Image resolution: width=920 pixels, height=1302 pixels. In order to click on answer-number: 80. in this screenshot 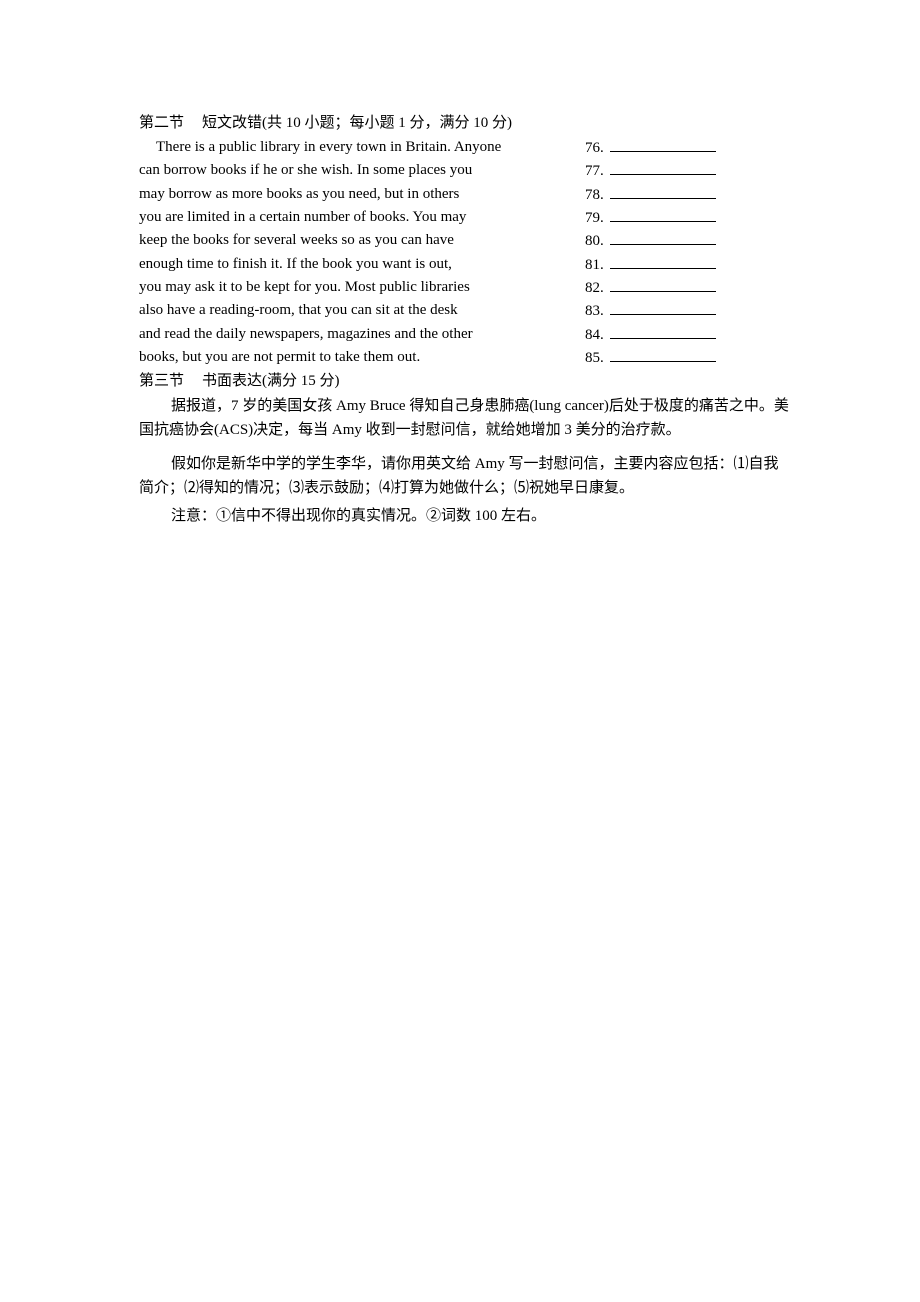, I will do `click(594, 241)`.